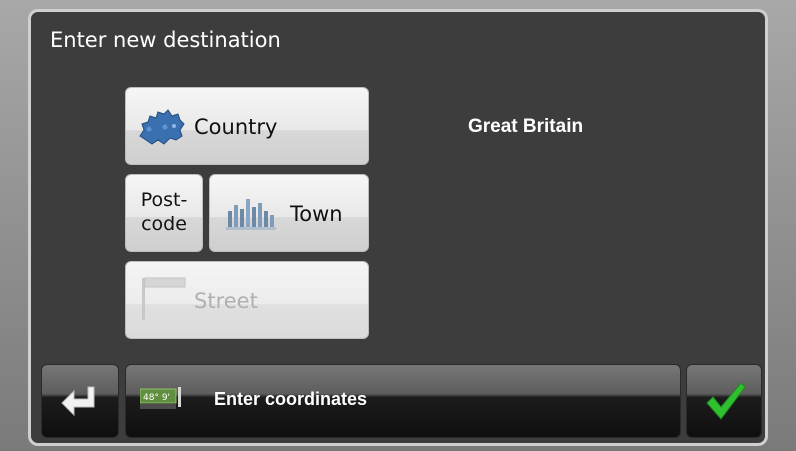  I want to click on postcode-button: Post- code, so click(164, 213).